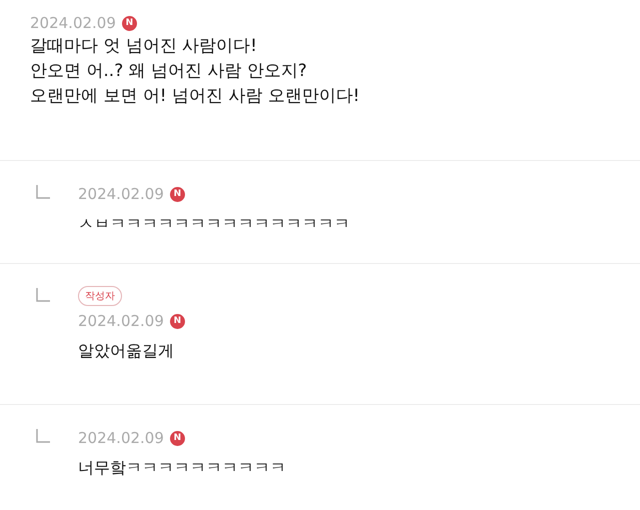 Image resolution: width=640 pixels, height=510 pixels. What do you see at coordinates (100, 296) in the screenshot?
I see `author-tag: 작성자` at bounding box center [100, 296].